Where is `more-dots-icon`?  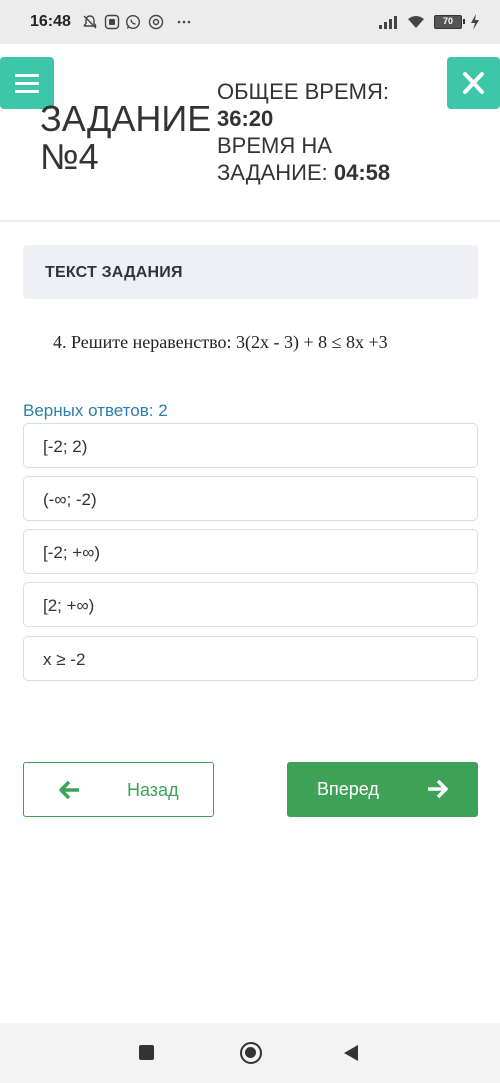 more-dots-icon is located at coordinates (184, 22).